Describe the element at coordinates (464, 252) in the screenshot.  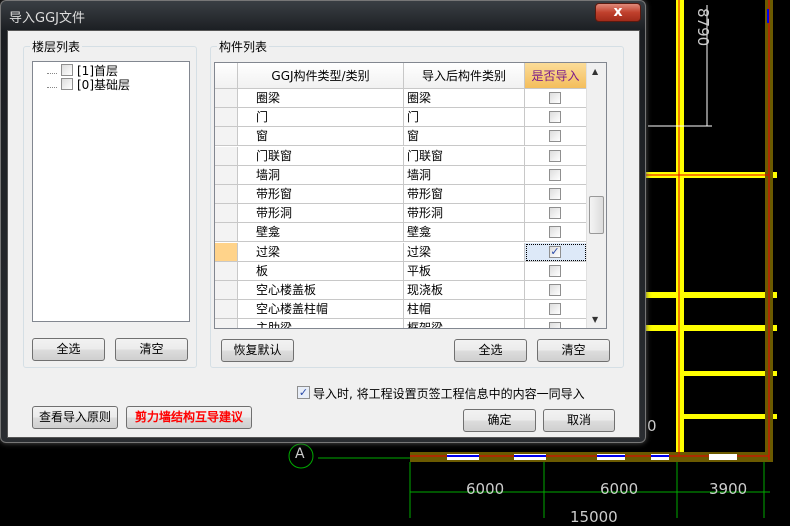
I see `target-type-cell: 过梁` at that location.